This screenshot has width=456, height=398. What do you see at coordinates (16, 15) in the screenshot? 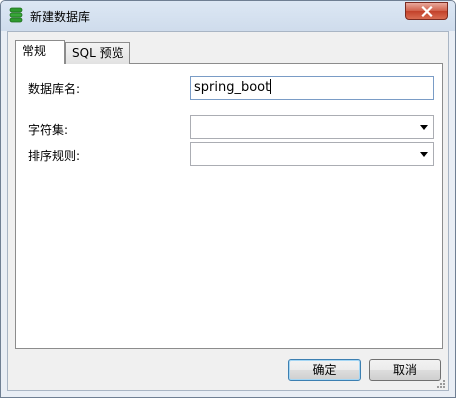
I see `database-icon` at bounding box center [16, 15].